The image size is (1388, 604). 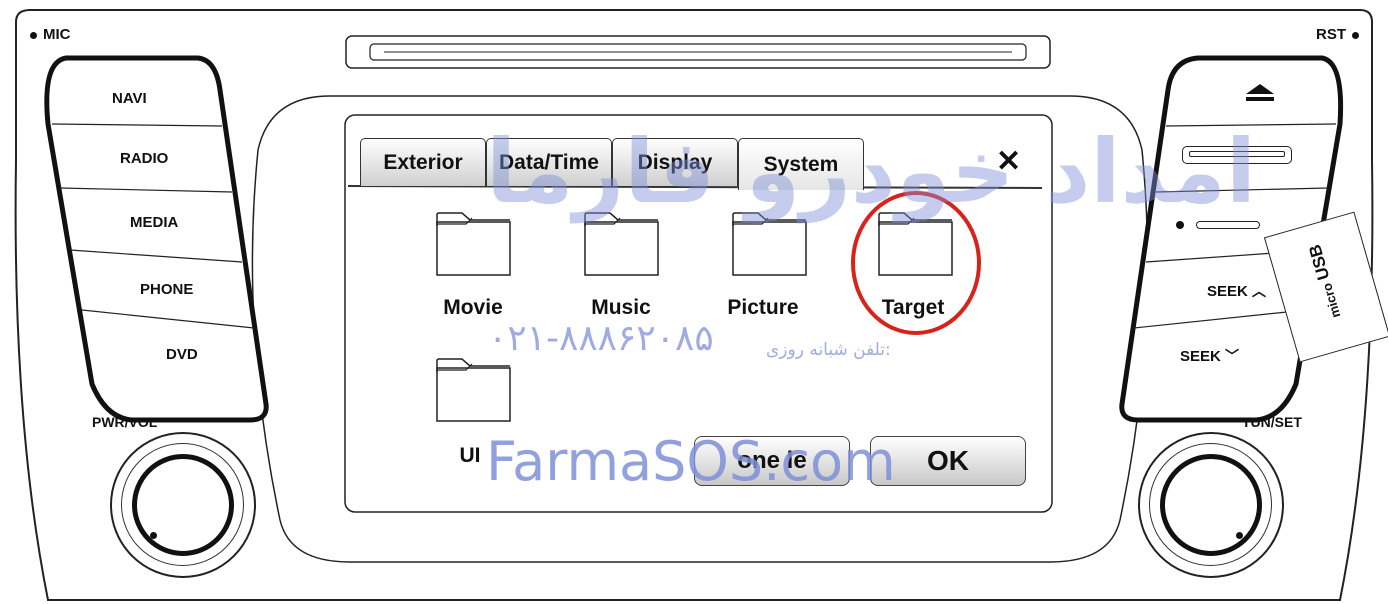 What do you see at coordinates (182, 354) in the screenshot?
I see `dvd-button: DVD` at bounding box center [182, 354].